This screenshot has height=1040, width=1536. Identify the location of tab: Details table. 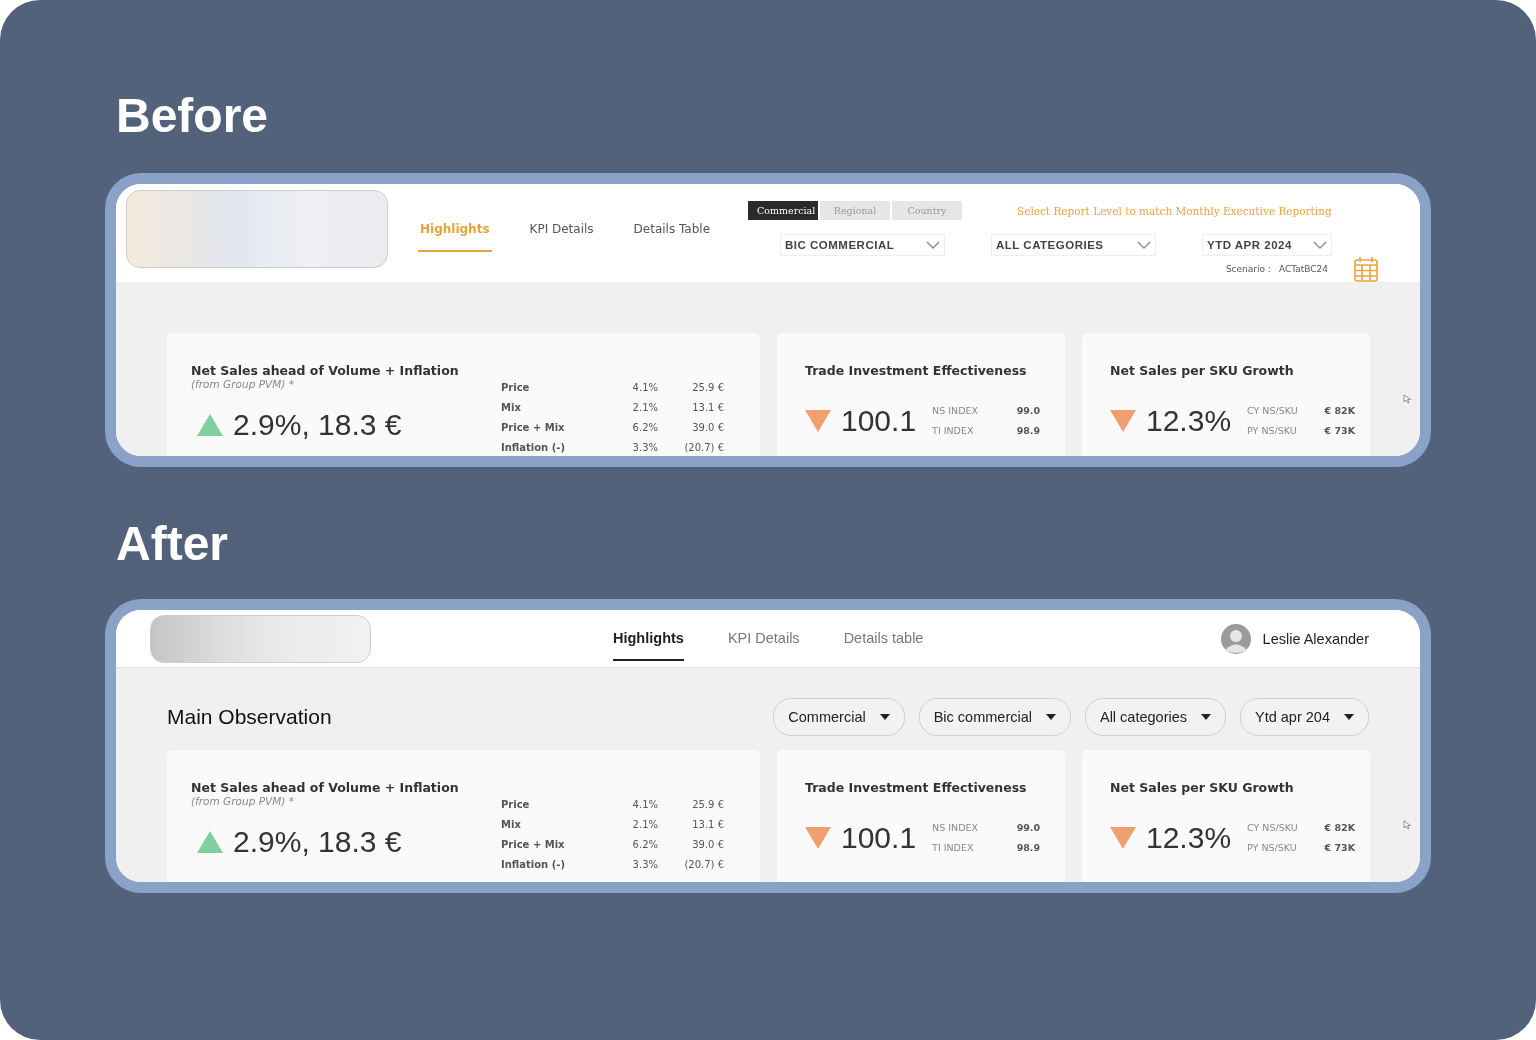
(883, 645).